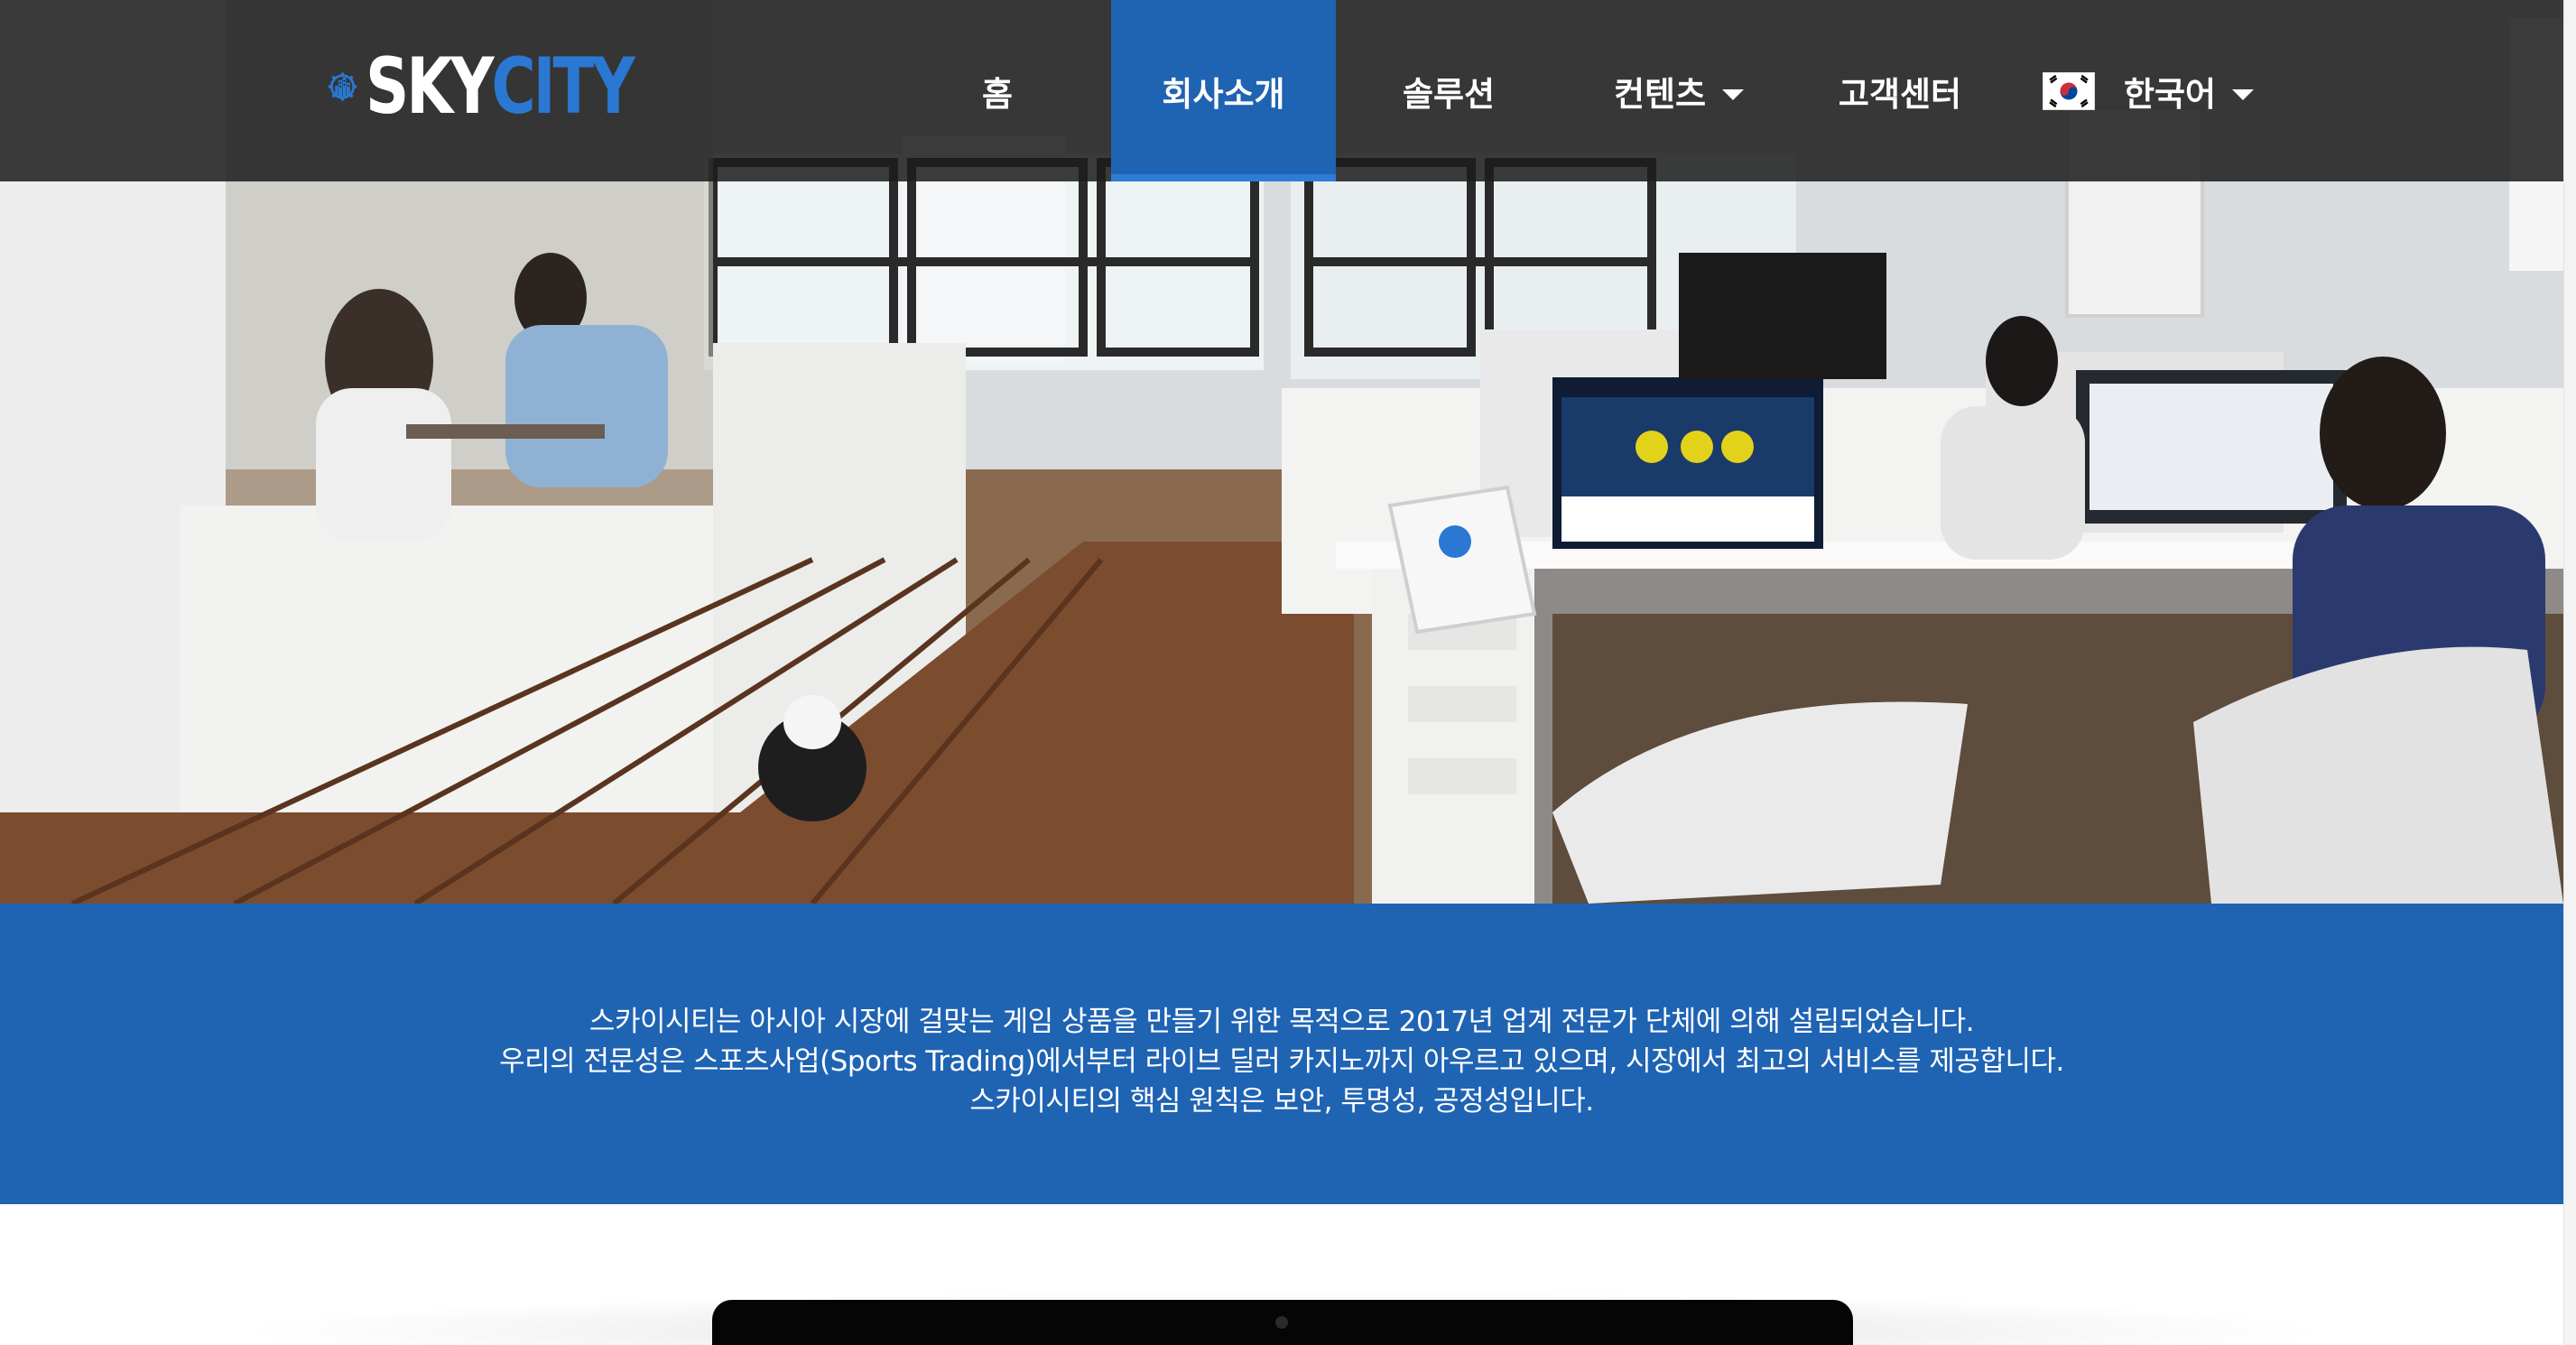  I want to click on top-navigation-bar: SKY CITY 홈 회사소개 솔루션 컨텐츠 고객센터 한국어, so click(1281, 90).